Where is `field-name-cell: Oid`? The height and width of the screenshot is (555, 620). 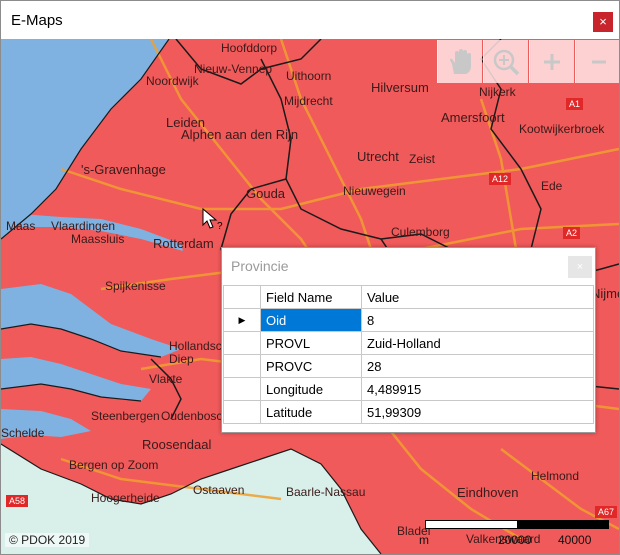
field-name-cell: Oid is located at coordinates (311, 320).